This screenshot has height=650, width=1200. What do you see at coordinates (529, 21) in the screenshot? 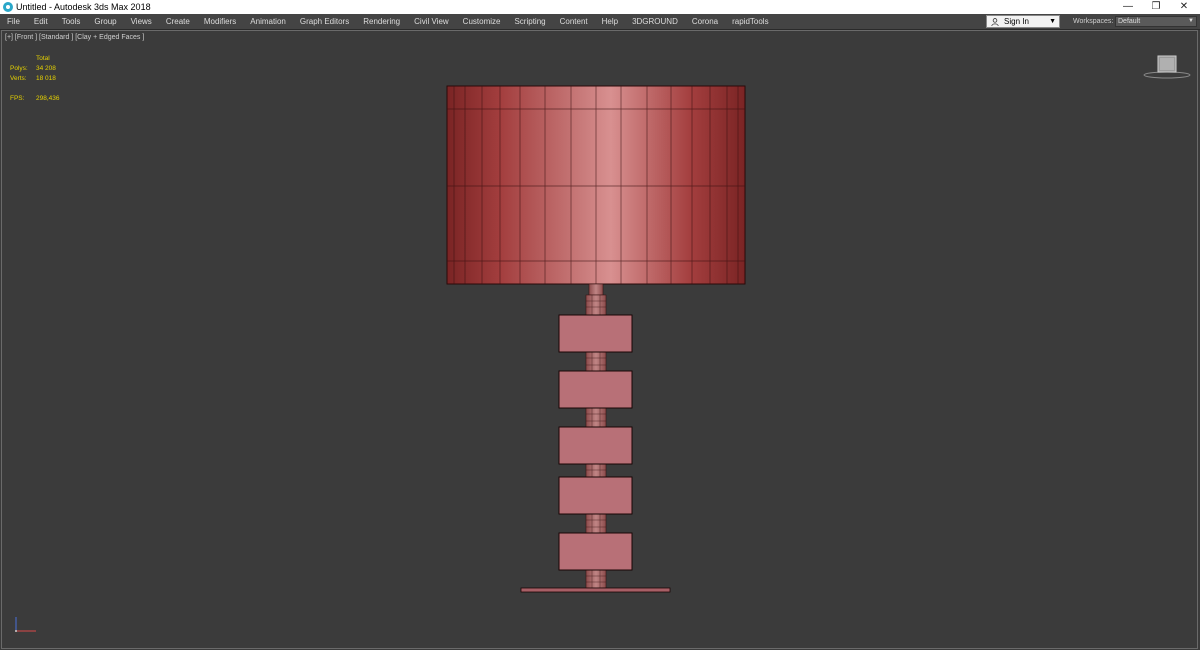
I see `menu-scripting: Scripting` at bounding box center [529, 21].